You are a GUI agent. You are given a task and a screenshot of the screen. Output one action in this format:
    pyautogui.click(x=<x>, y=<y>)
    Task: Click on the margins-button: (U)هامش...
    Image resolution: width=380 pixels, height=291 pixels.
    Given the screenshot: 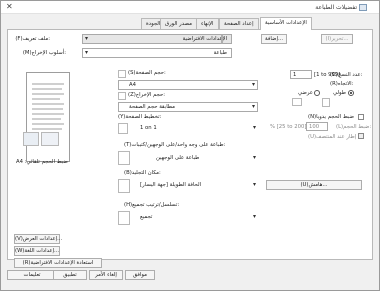 What is the action you would take?
    pyautogui.click(x=314, y=185)
    